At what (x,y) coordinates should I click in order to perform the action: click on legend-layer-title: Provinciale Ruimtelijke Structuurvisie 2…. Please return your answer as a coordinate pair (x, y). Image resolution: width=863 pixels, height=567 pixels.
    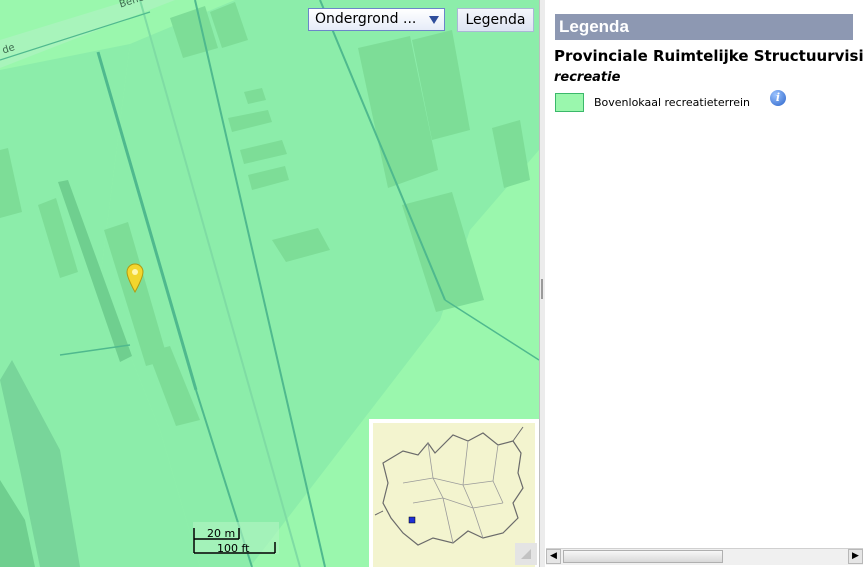
    Looking at the image, I should click on (708, 56).